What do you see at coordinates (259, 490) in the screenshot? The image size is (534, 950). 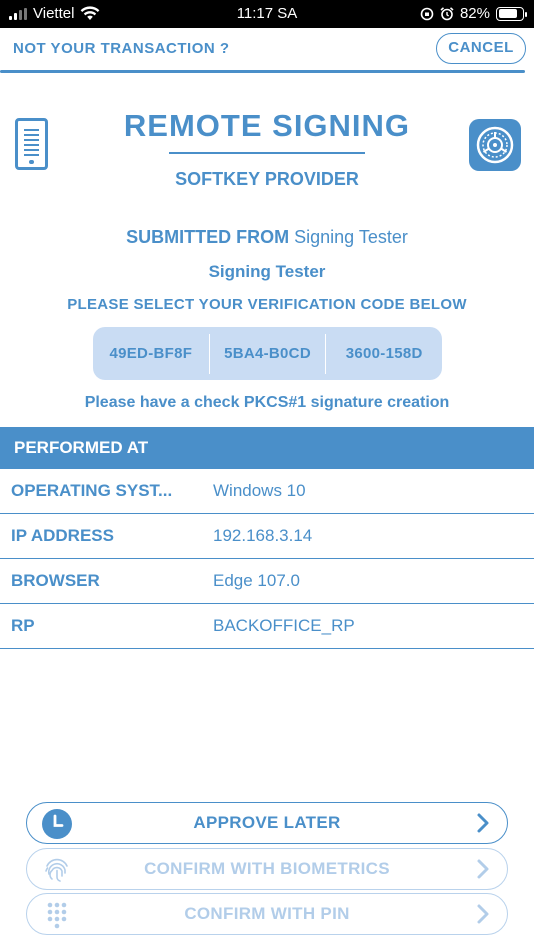 I see `row-value: Windows 10` at bounding box center [259, 490].